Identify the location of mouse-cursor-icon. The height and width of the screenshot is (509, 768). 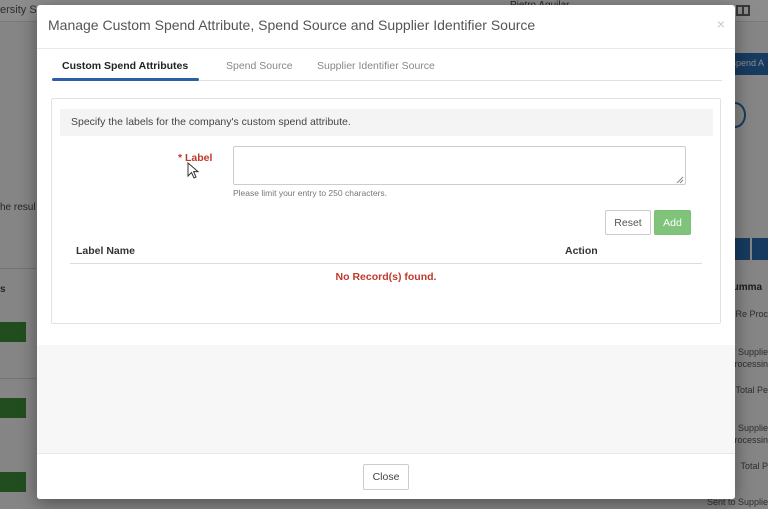
(193, 170).